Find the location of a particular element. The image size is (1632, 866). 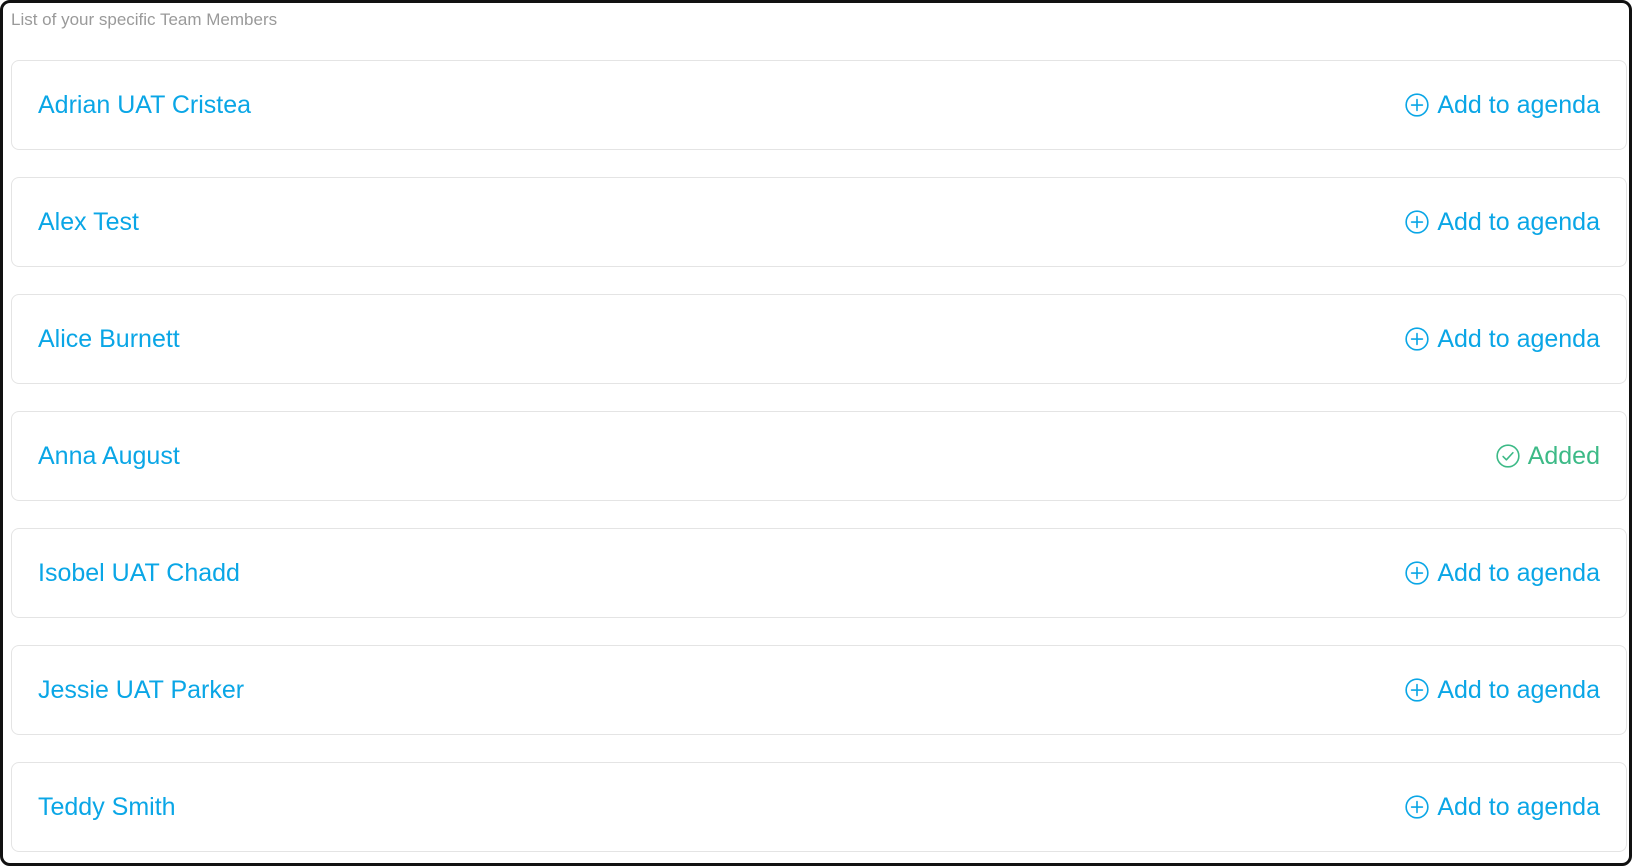

member-name-link: Adrian UAT Cristea is located at coordinates (144, 105).